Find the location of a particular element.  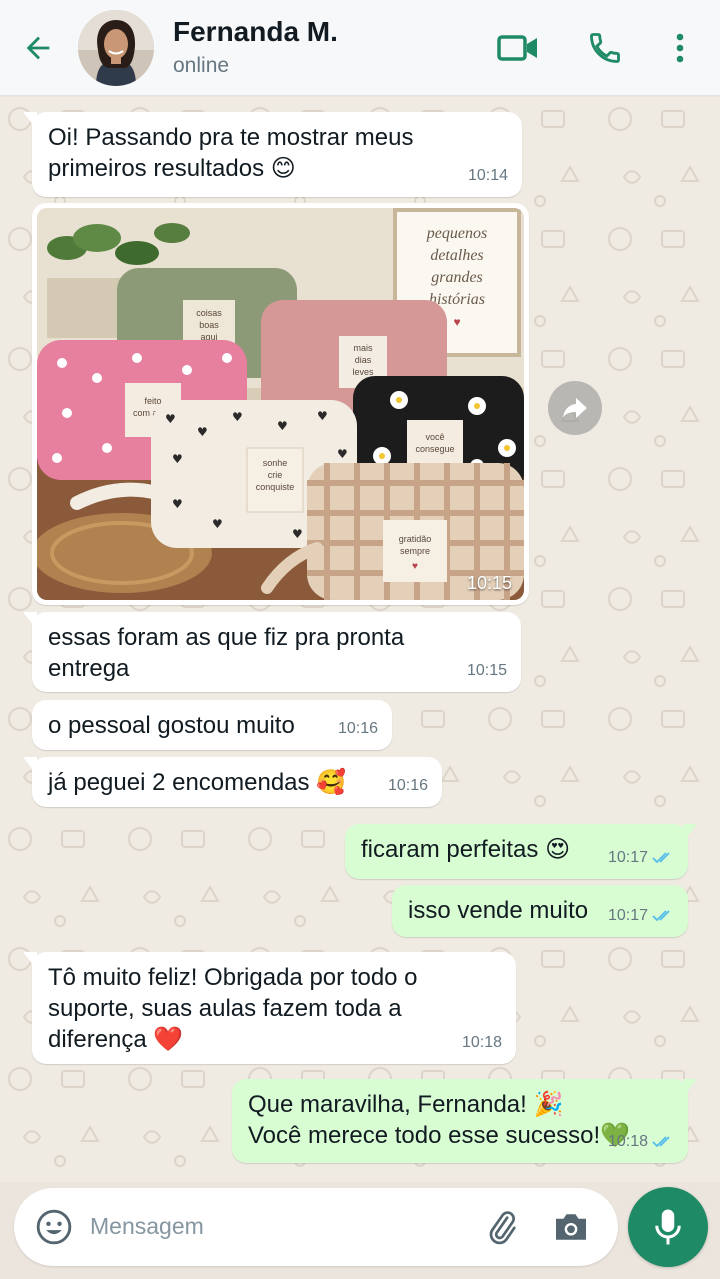

svg-text: você is located at coordinates (434, 437).